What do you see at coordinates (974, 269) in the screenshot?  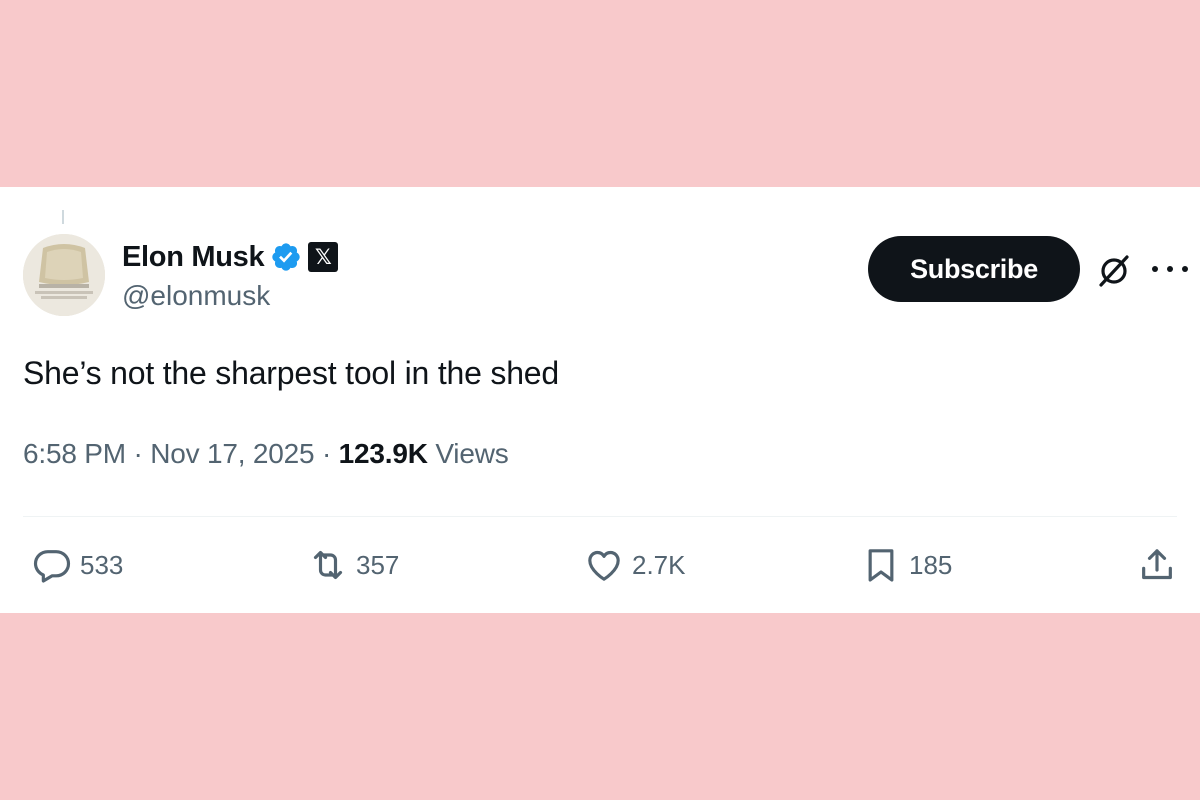 I see `subscribe-button: Subscribe` at bounding box center [974, 269].